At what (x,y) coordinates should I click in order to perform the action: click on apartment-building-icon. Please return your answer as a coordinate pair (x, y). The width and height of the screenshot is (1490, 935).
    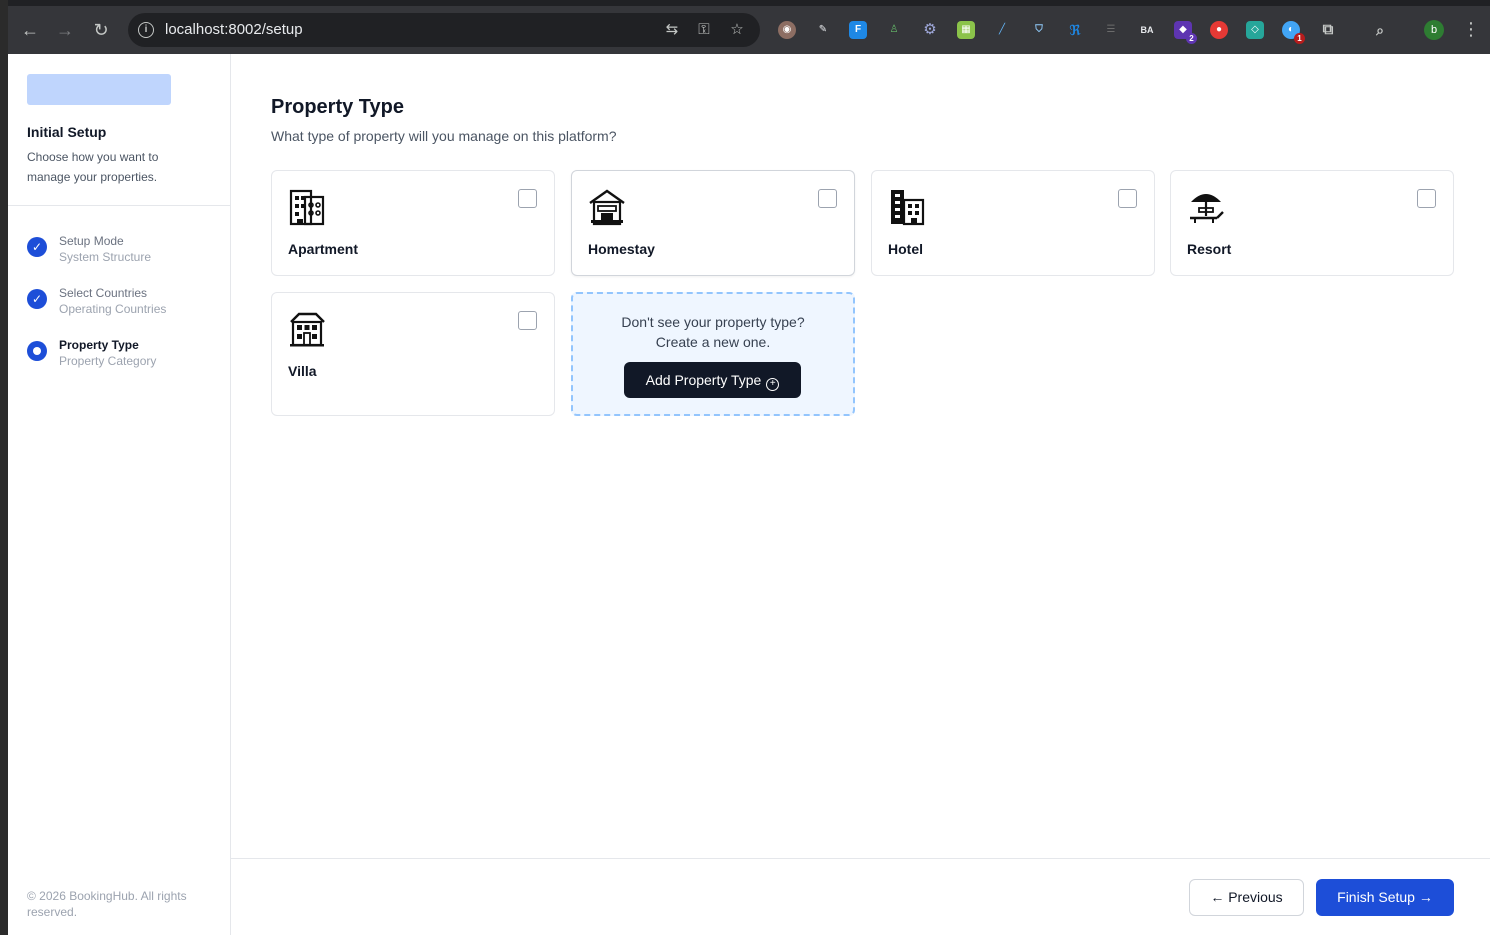
    Looking at the image, I should click on (307, 207).